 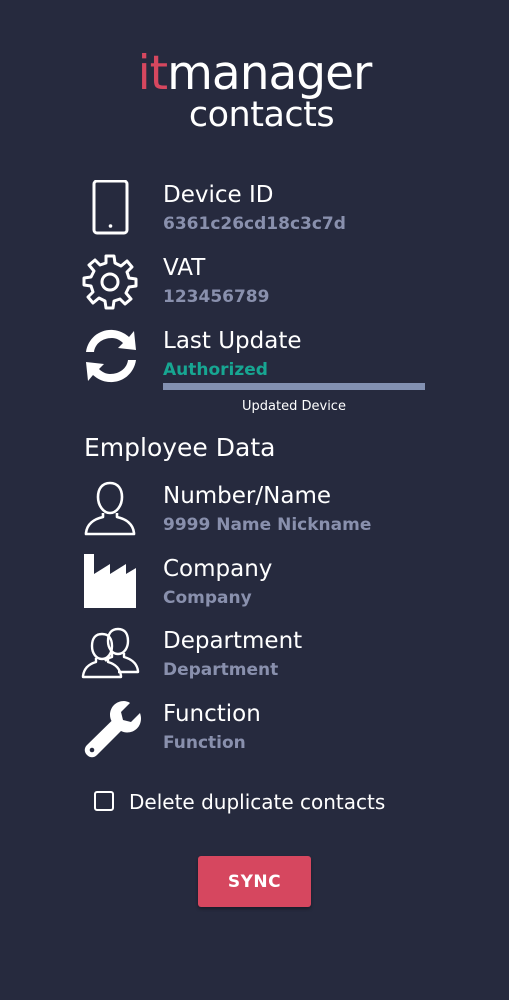 I want to click on function-row: Function Function, so click(x=254, y=734).